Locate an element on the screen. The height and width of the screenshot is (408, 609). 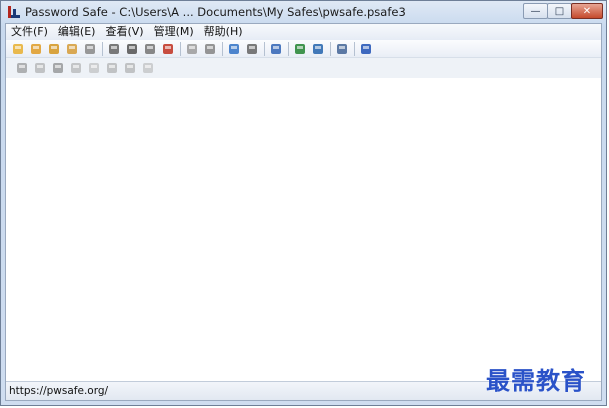
app-logo-icon is located at coordinates (14, 12).